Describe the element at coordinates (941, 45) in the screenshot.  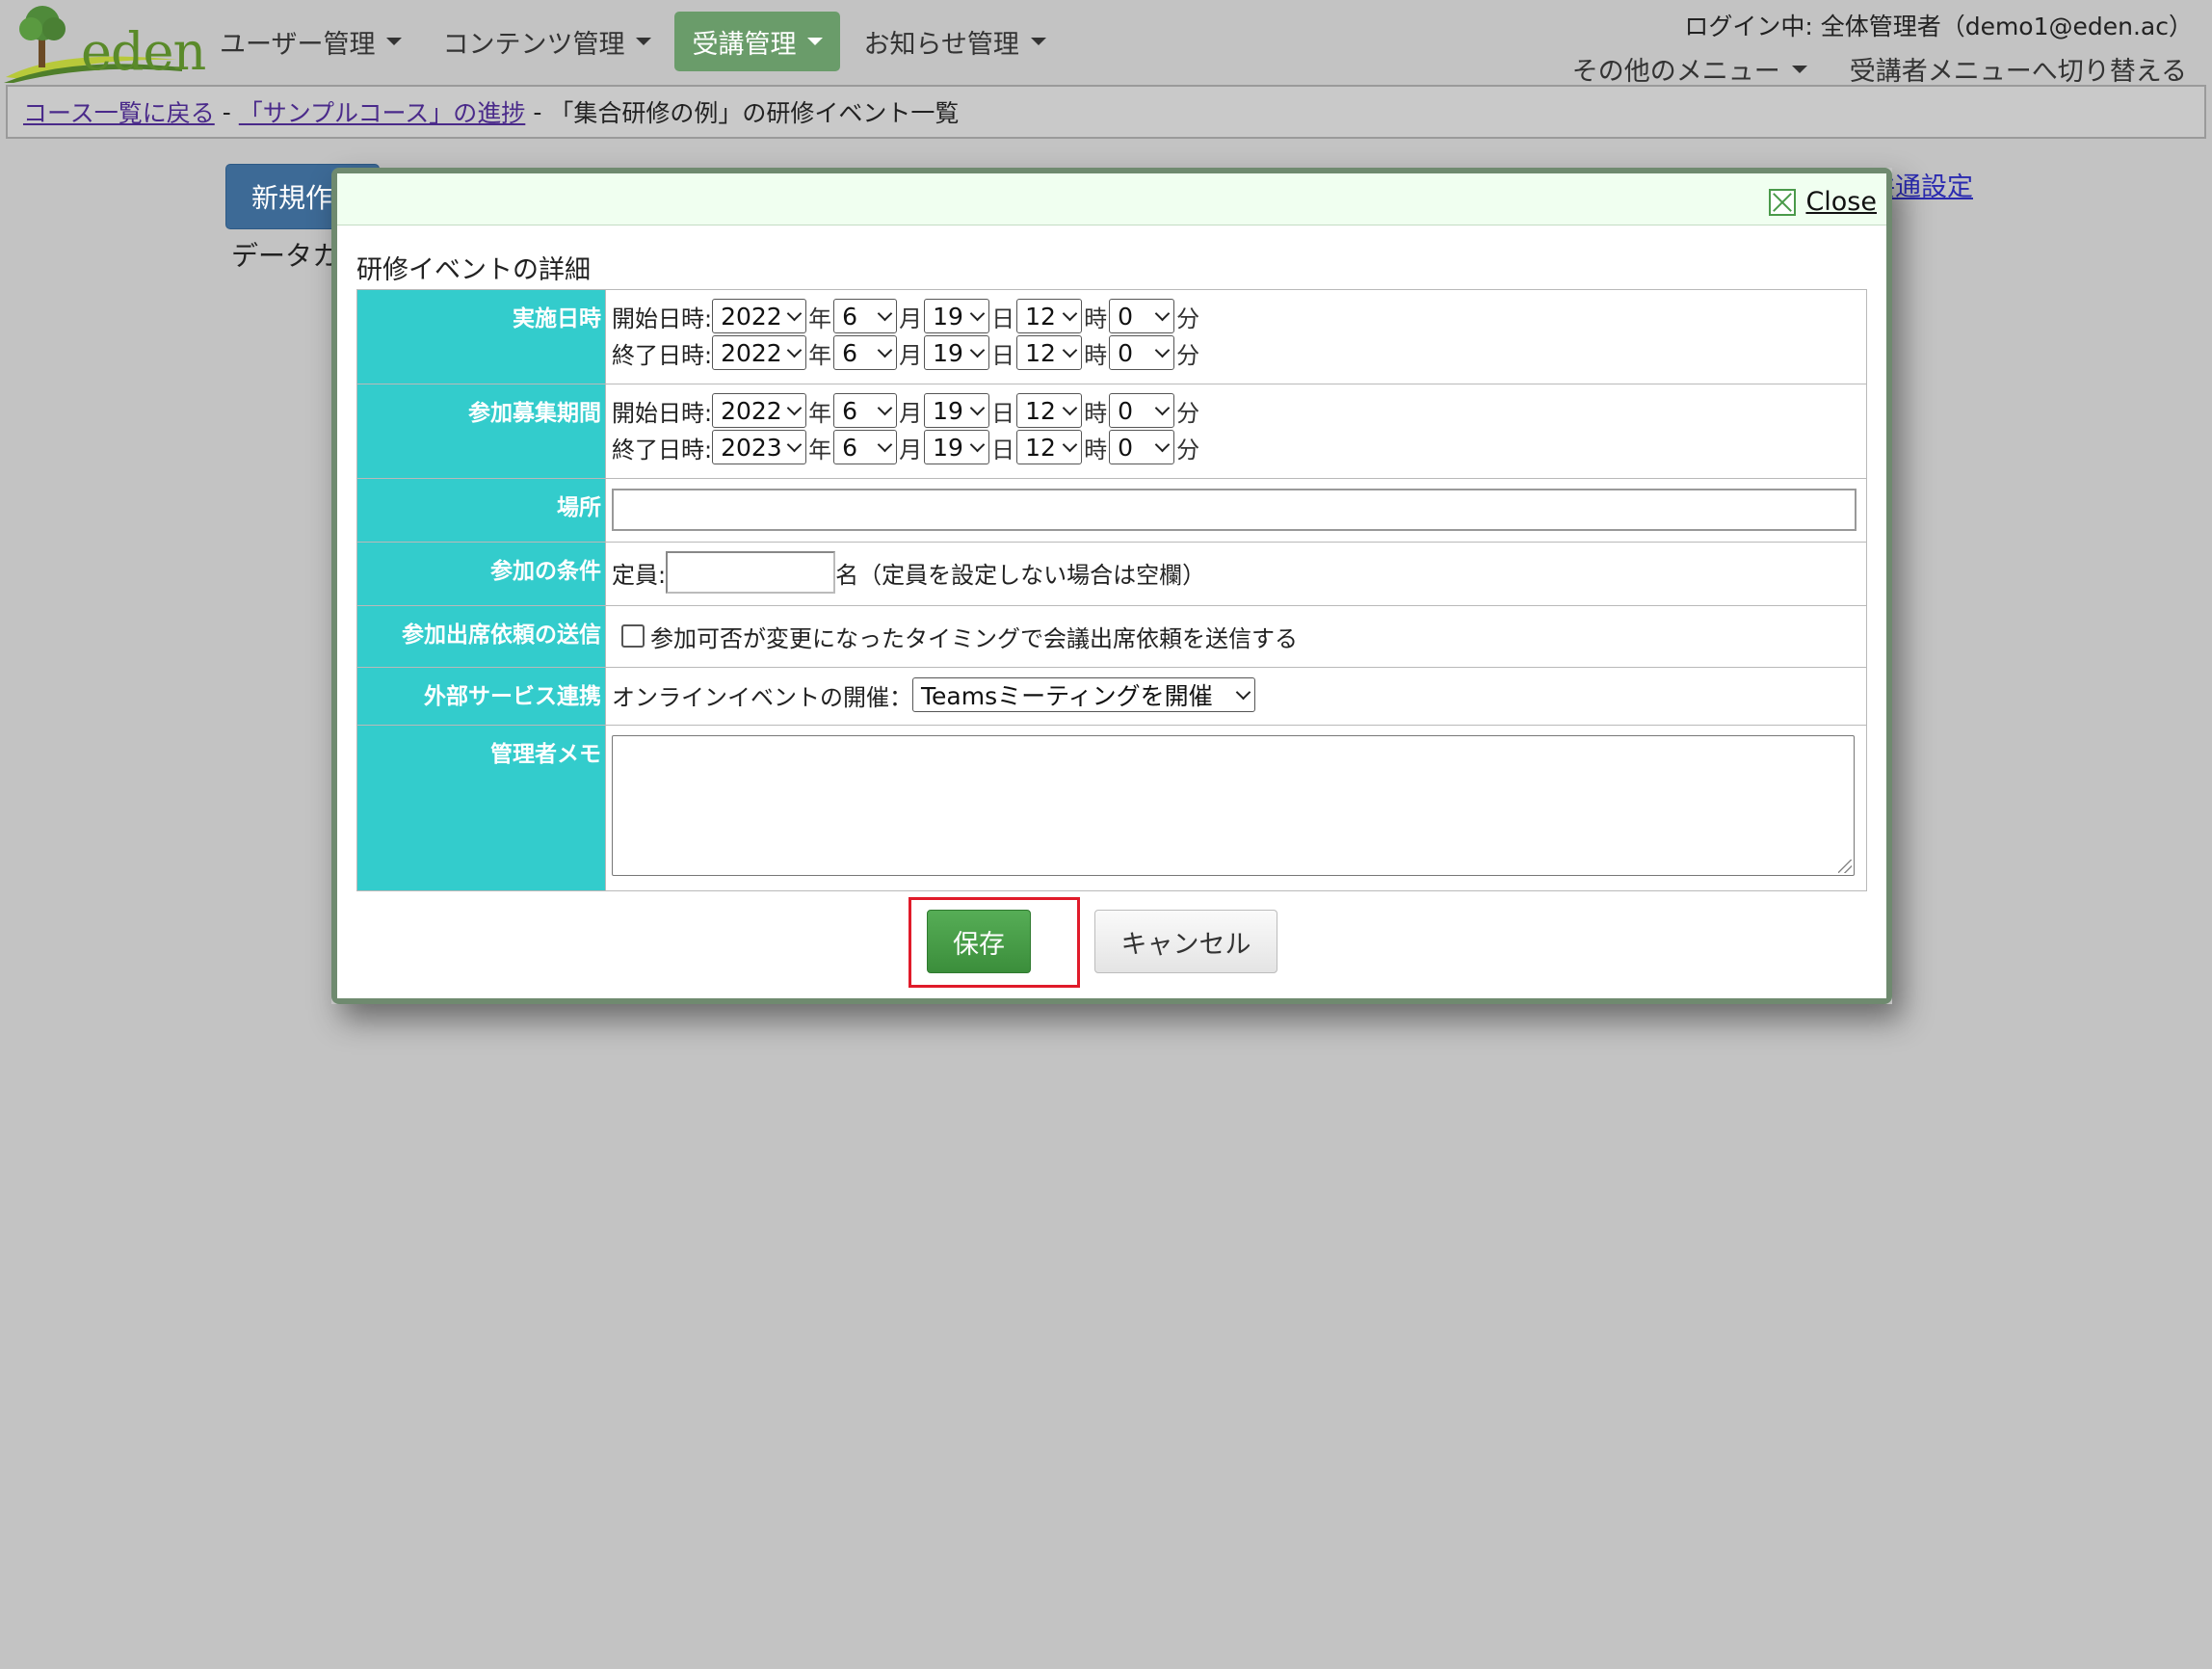
I see `nav-label: お知らせ管理` at that location.